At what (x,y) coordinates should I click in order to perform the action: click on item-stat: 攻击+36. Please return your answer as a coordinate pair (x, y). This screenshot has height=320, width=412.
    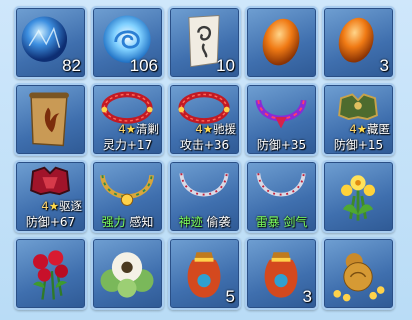
    Looking at the image, I should click on (204, 145).